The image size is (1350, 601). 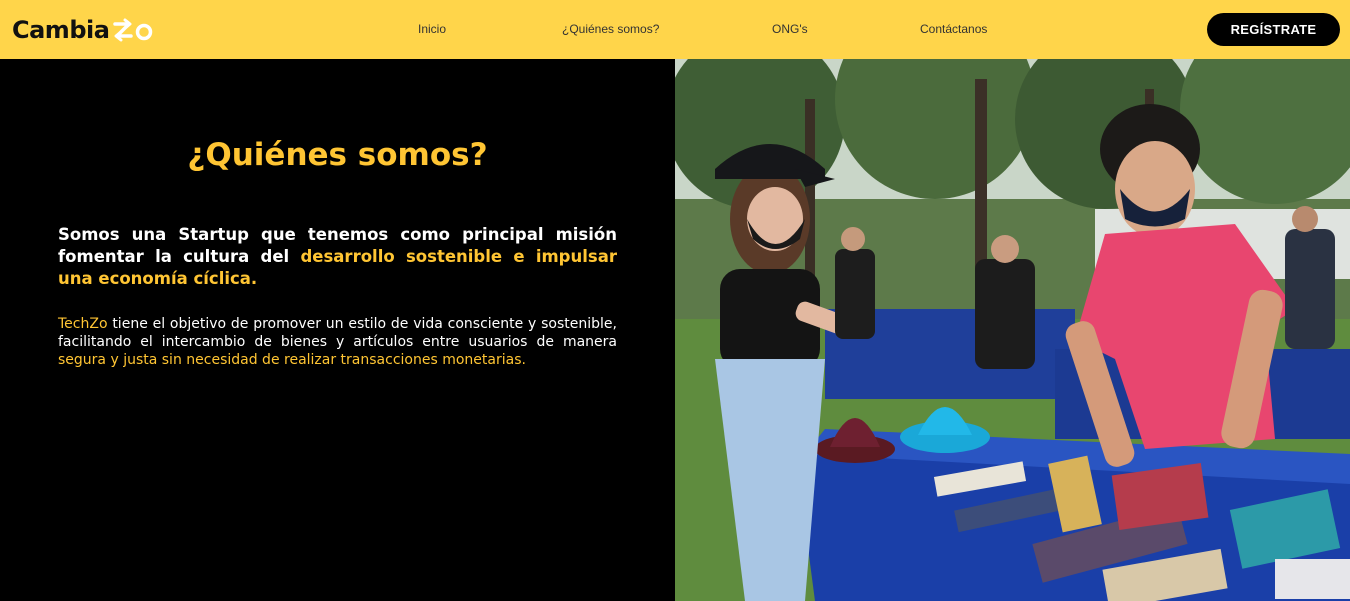 What do you see at coordinates (953, 29) in the screenshot?
I see `nav-contactanos: Contáctanos` at bounding box center [953, 29].